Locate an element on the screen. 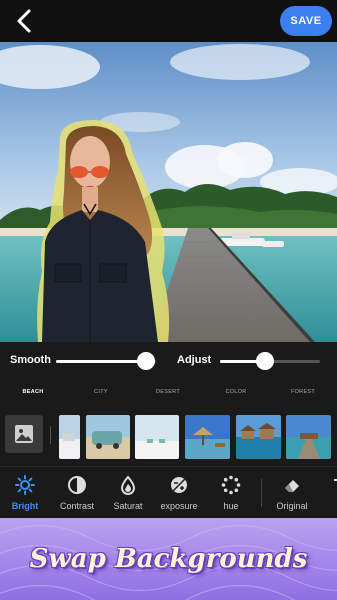  tool-bright-label: Bright is located at coordinates (25, 506).